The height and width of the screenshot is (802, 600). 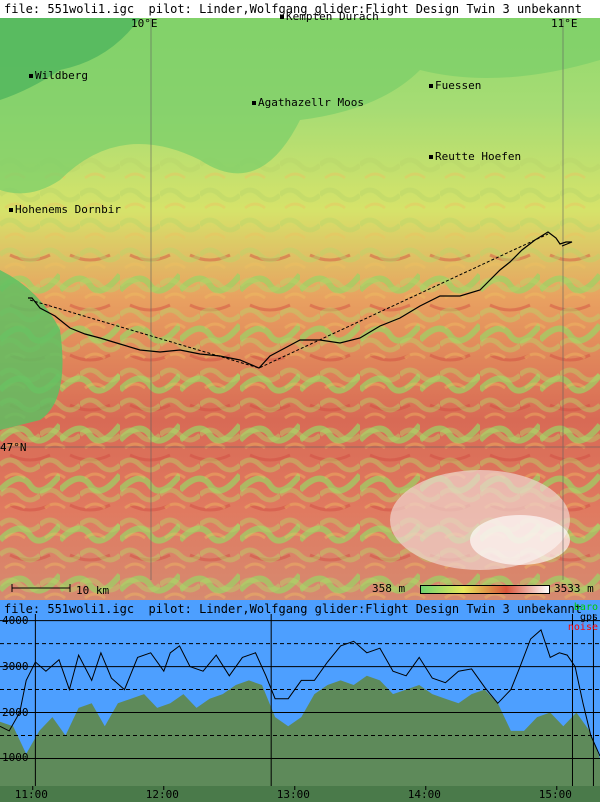 I want to click on lat-label-47n: 47°N, so click(x=13, y=447).